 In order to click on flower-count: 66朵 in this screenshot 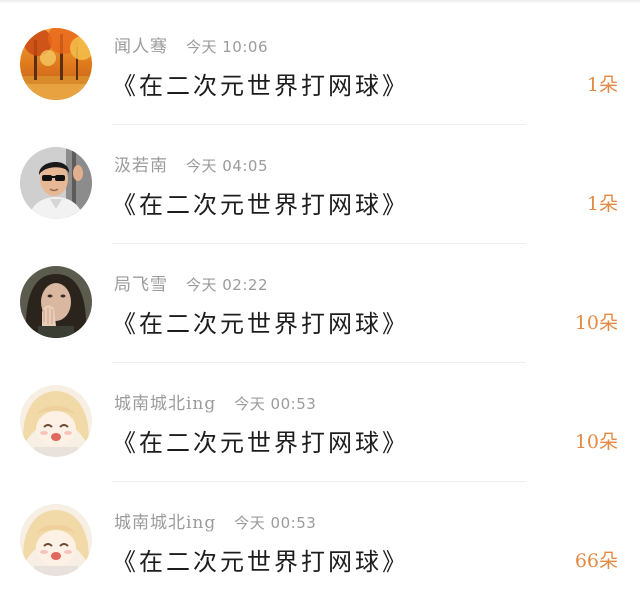, I will do `click(596, 561)`.